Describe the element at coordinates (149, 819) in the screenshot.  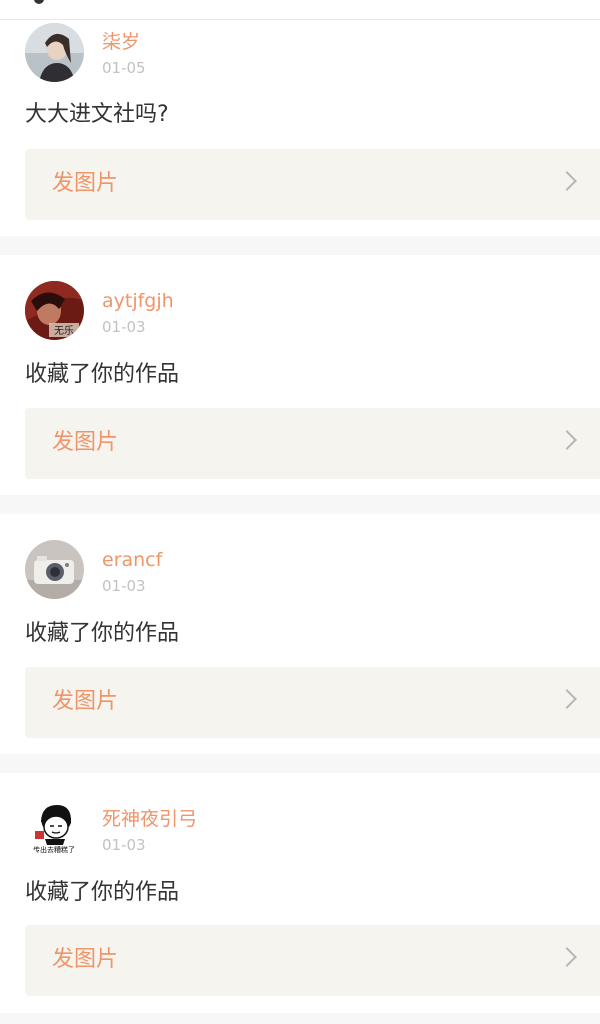
I see `username: 死神夜引弓` at that location.